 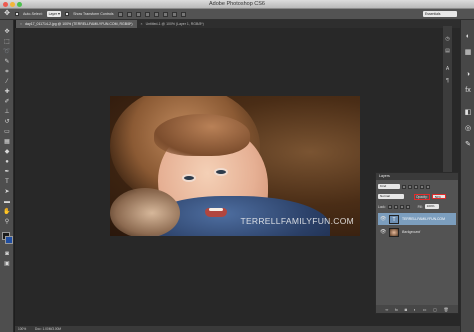 I want to click on paragraph-panel-icon: ¶, so click(x=447, y=81).